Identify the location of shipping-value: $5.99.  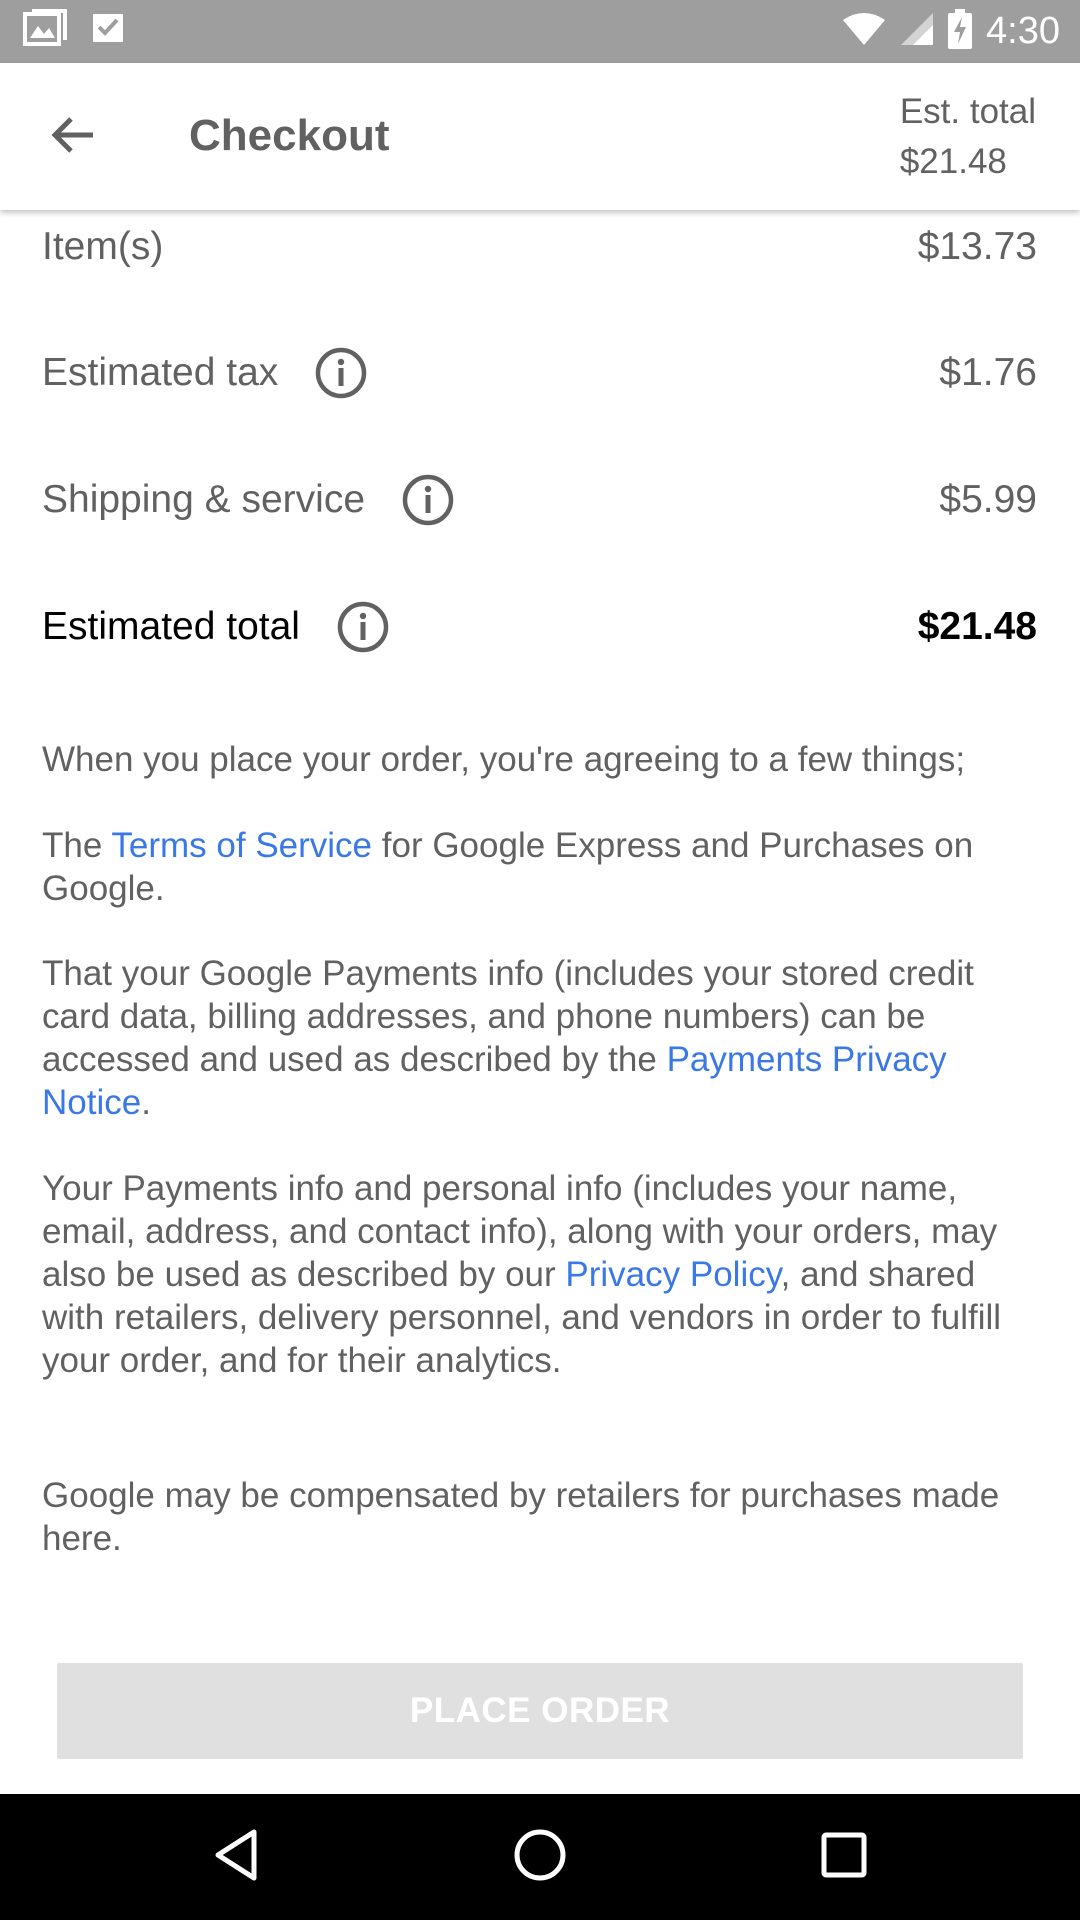
(988, 499).